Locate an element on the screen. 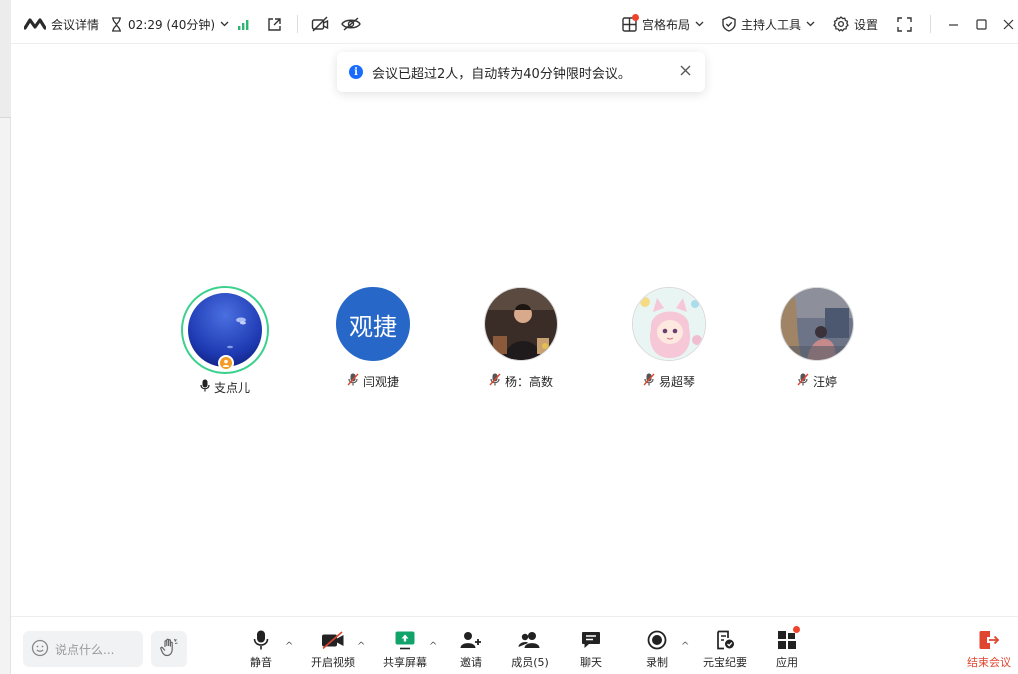 This screenshot has height=674, width=1018. host-tools-button: 主持人工具 is located at coordinates (768, 24).